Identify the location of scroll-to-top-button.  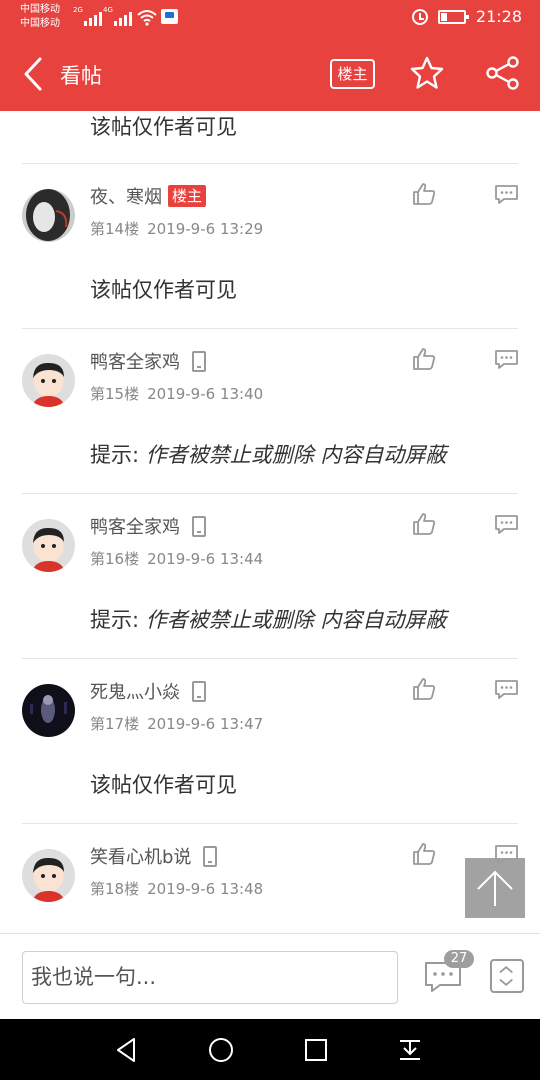
(495, 888).